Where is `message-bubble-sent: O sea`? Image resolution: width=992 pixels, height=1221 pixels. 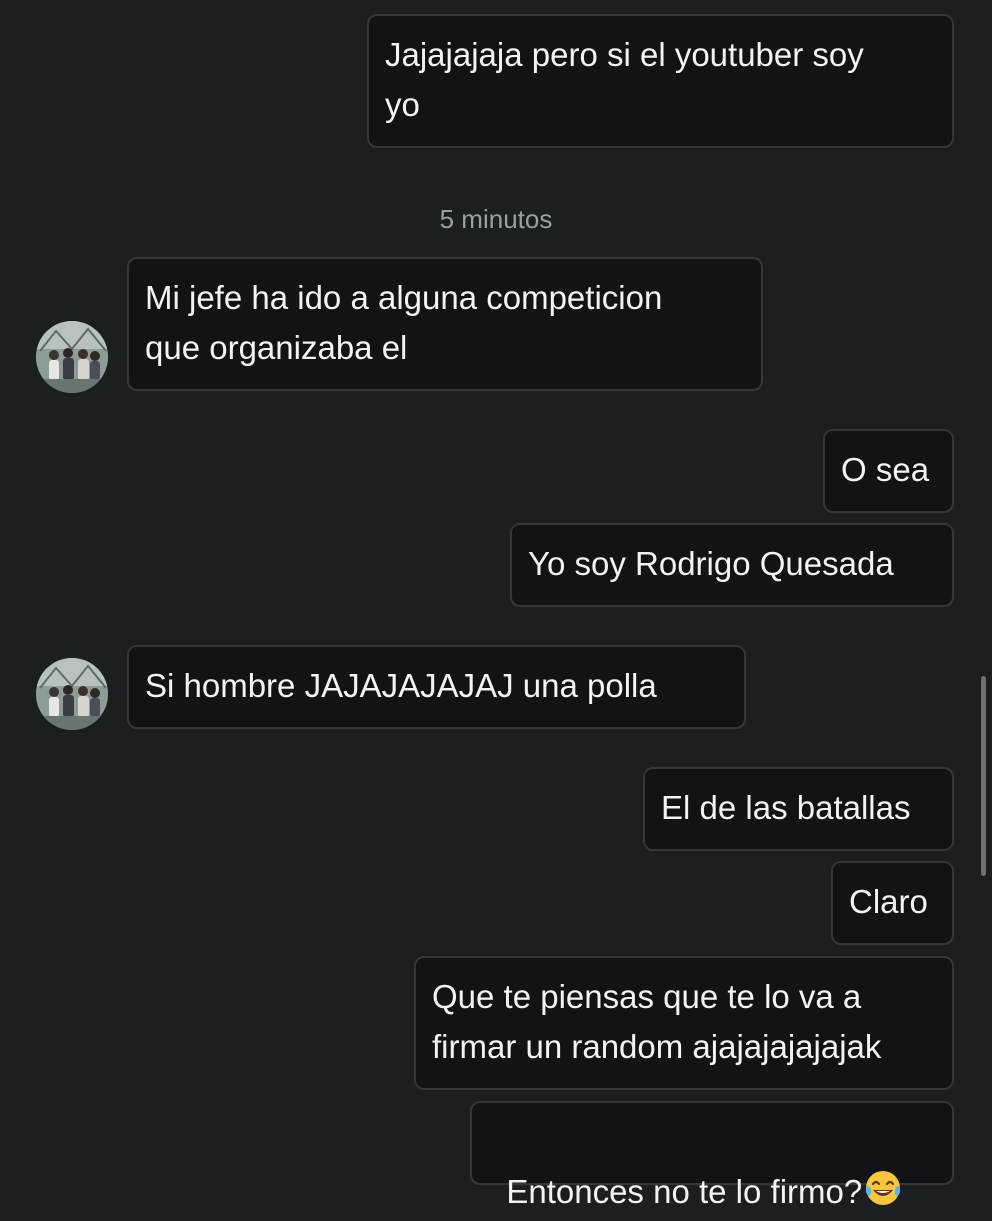
message-bubble-sent: O sea is located at coordinates (888, 471).